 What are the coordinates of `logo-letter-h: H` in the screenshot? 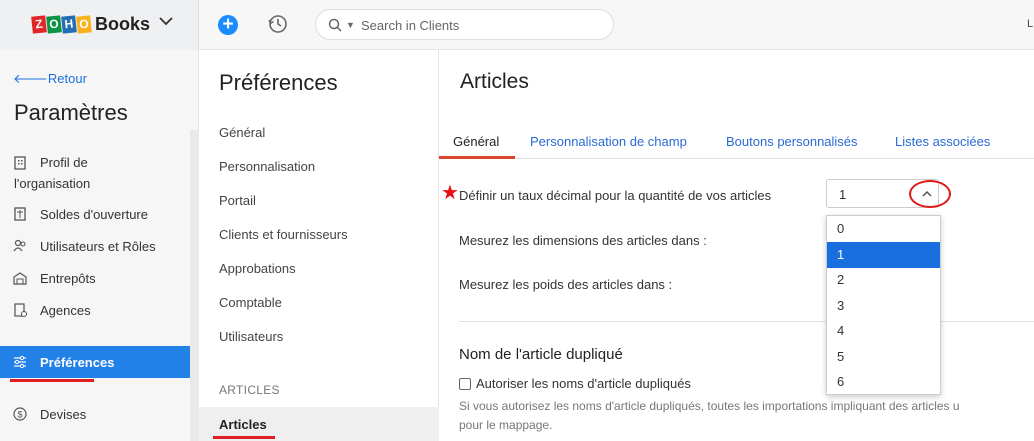 It's located at (69, 24).